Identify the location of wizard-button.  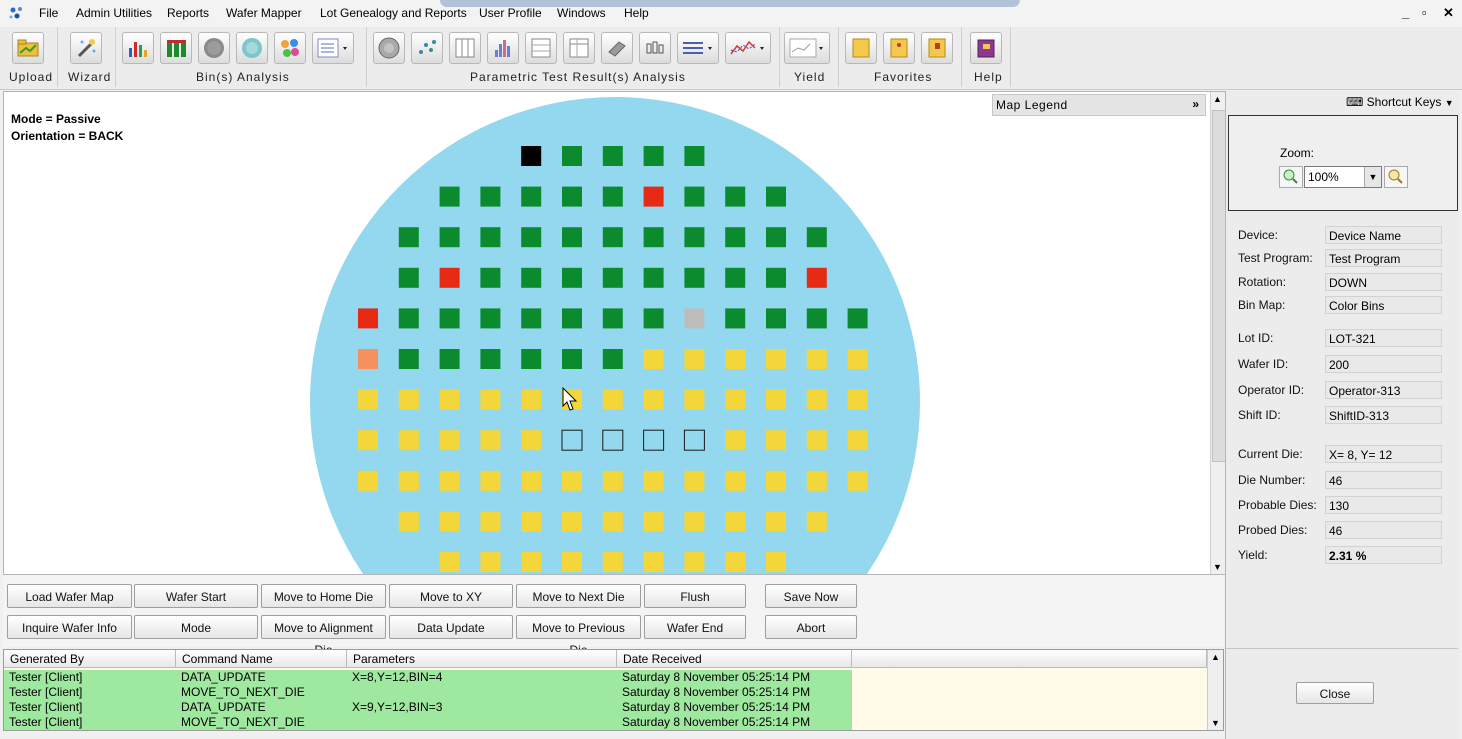
(86, 48).